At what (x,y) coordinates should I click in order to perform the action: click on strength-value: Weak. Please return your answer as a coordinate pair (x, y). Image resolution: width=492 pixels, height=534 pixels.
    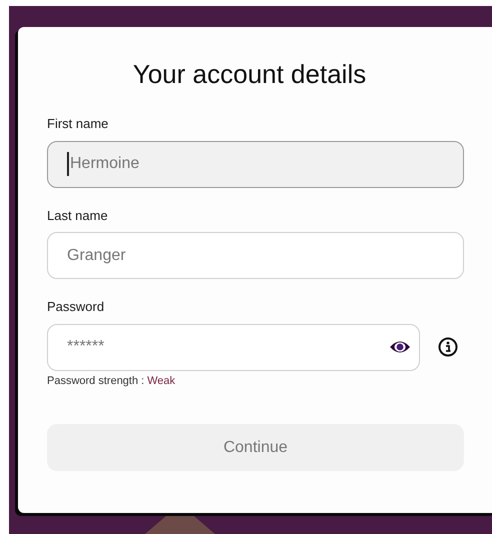
    Looking at the image, I should click on (161, 380).